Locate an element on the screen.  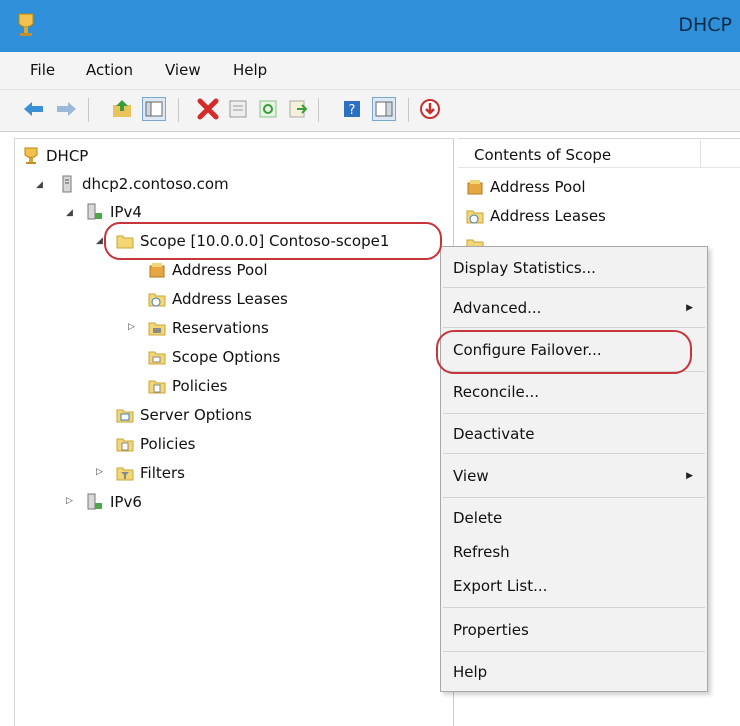
list-item: Address Leases is located at coordinates (536, 216).